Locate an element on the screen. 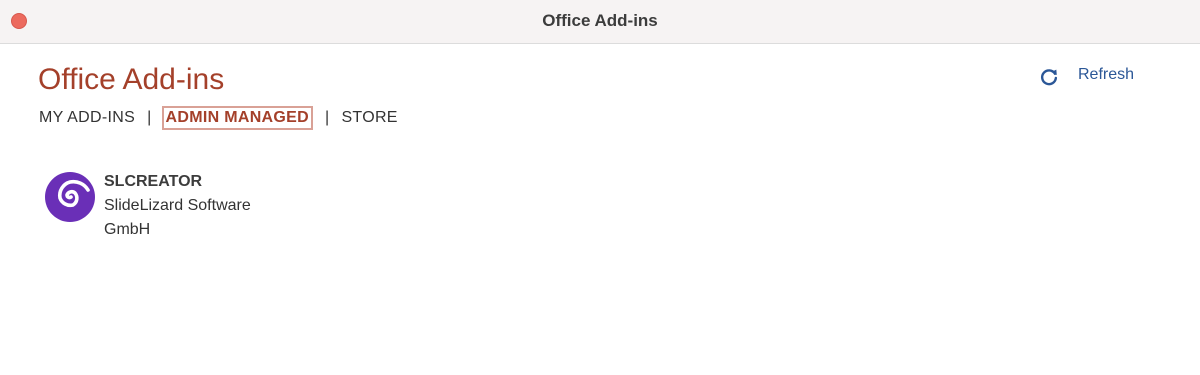 Image resolution: width=1200 pixels, height=375 pixels. tab-admin-managed: ADMIN MANAGED is located at coordinates (237, 118).